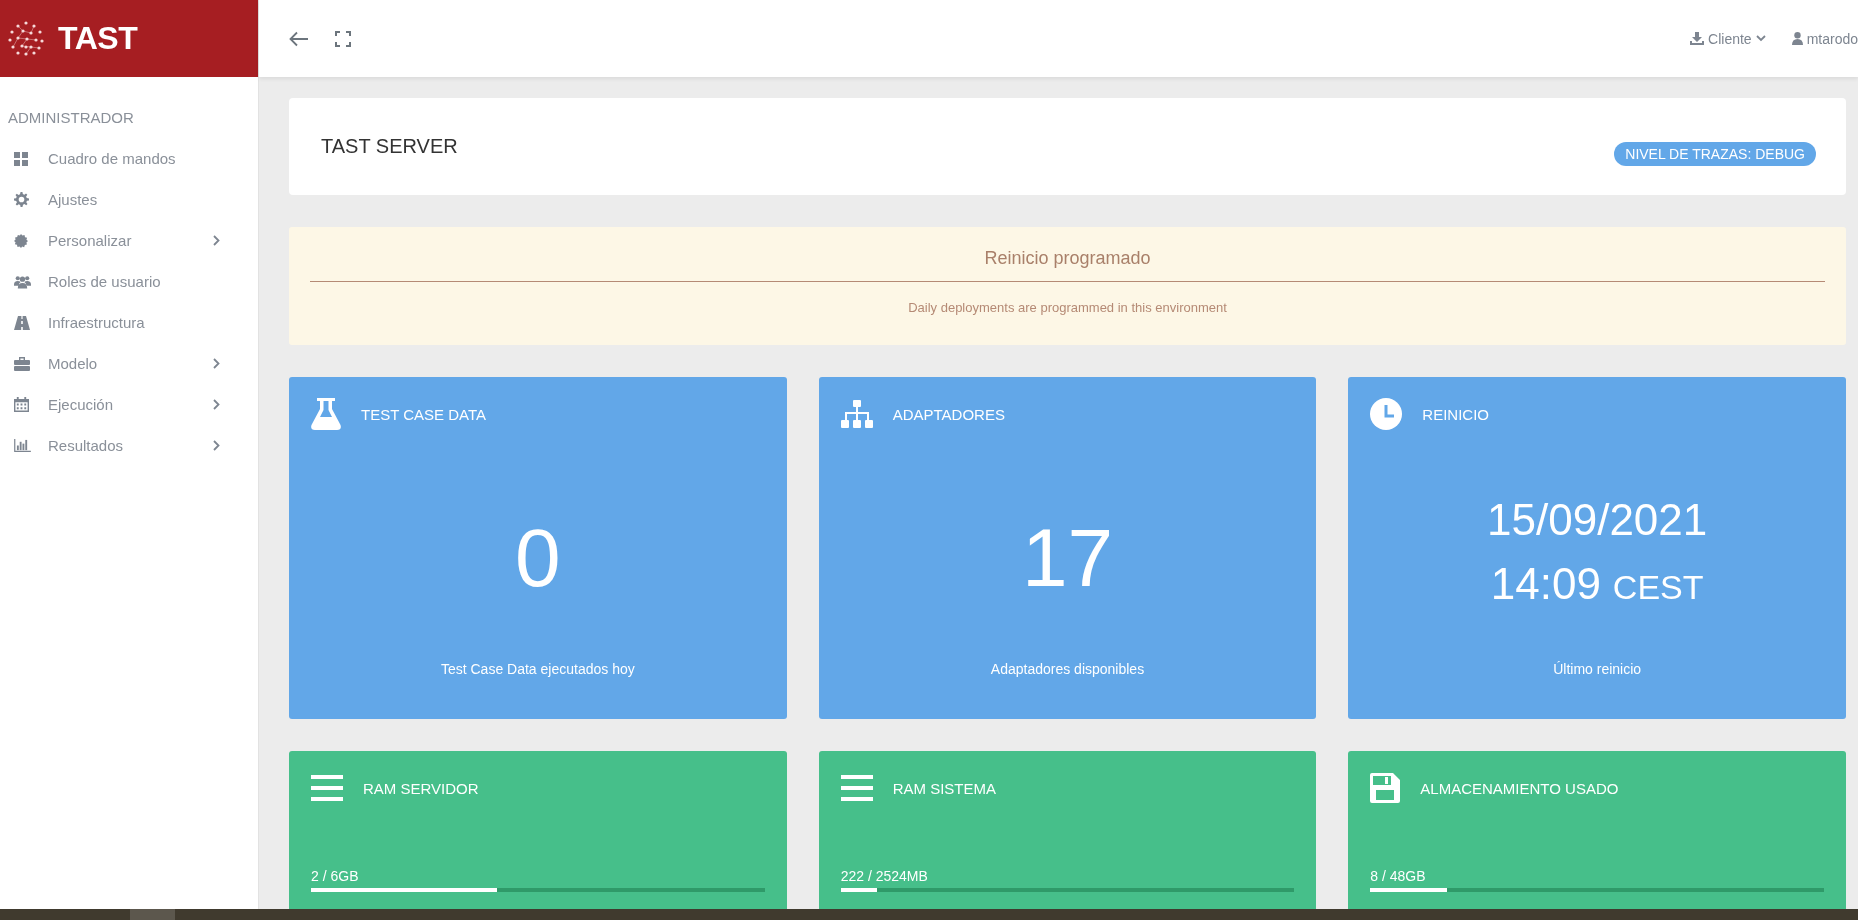 Image resolution: width=1858 pixels, height=920 pixels. Describe the element at coordinates (299, 38) in the screenshot. I see `back-arrow-icon` at that location.